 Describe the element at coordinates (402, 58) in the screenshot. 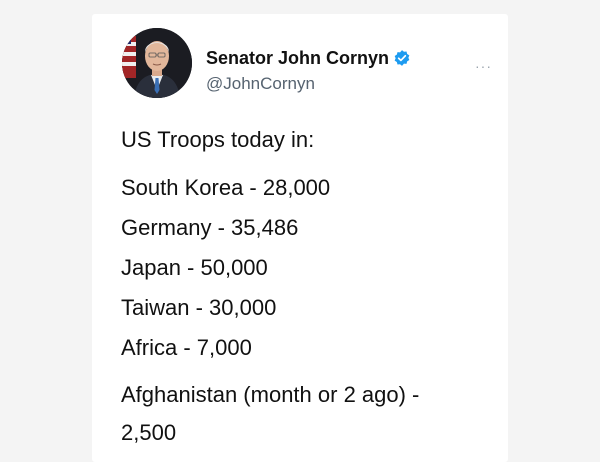

I see `verified-badge-icon` at that location.